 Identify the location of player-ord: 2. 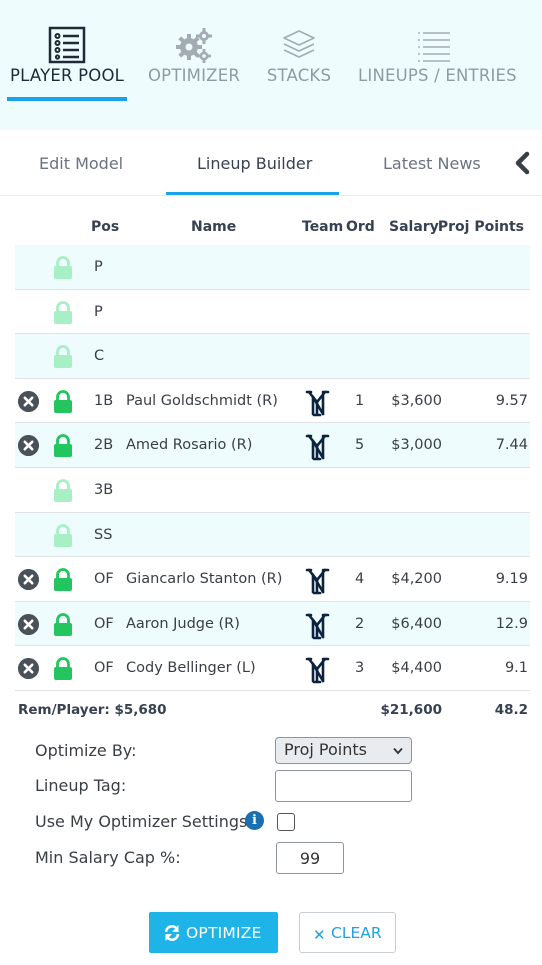
(360, 623).